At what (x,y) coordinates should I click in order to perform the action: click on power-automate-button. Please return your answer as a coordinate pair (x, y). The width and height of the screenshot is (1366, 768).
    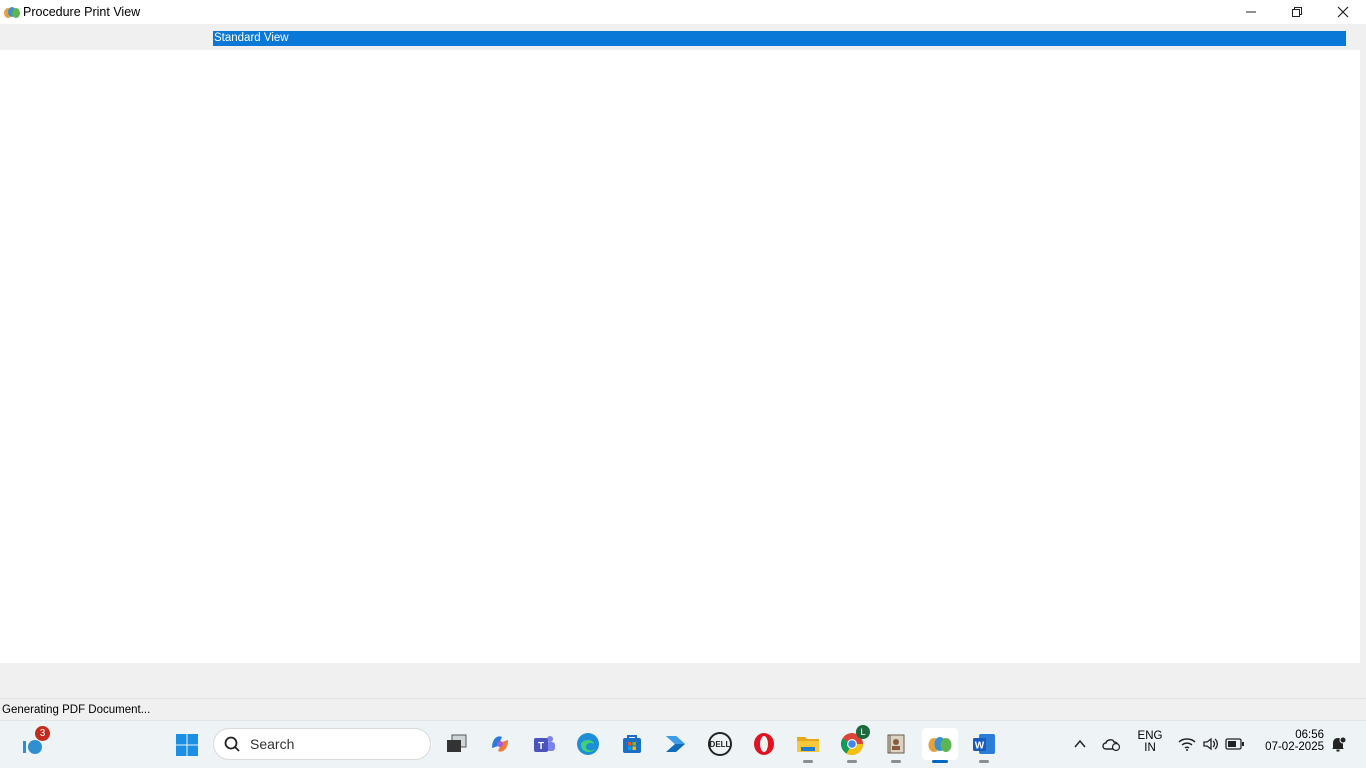
    Looking at the image, I should click on (676, 744).